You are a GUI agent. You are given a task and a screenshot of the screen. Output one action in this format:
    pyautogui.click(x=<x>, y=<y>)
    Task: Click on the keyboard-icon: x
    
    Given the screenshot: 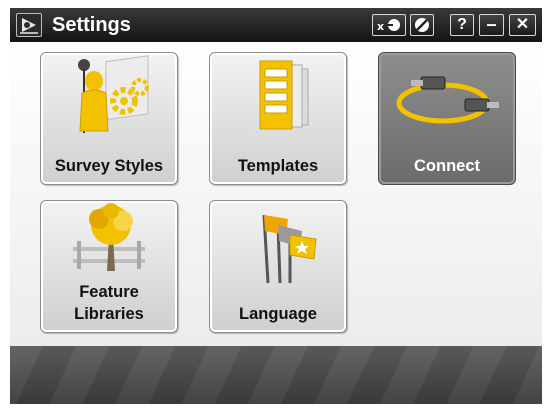 What is the action you would take?
    pyautogui.click(x=388, y=26)
    